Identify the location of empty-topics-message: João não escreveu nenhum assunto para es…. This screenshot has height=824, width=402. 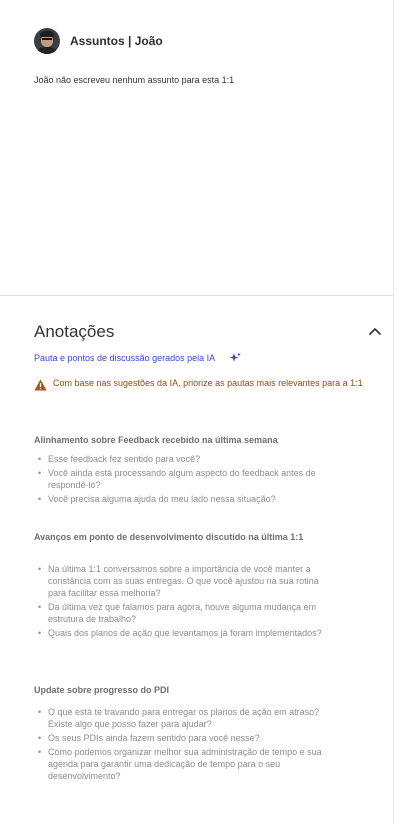
(134, 80).